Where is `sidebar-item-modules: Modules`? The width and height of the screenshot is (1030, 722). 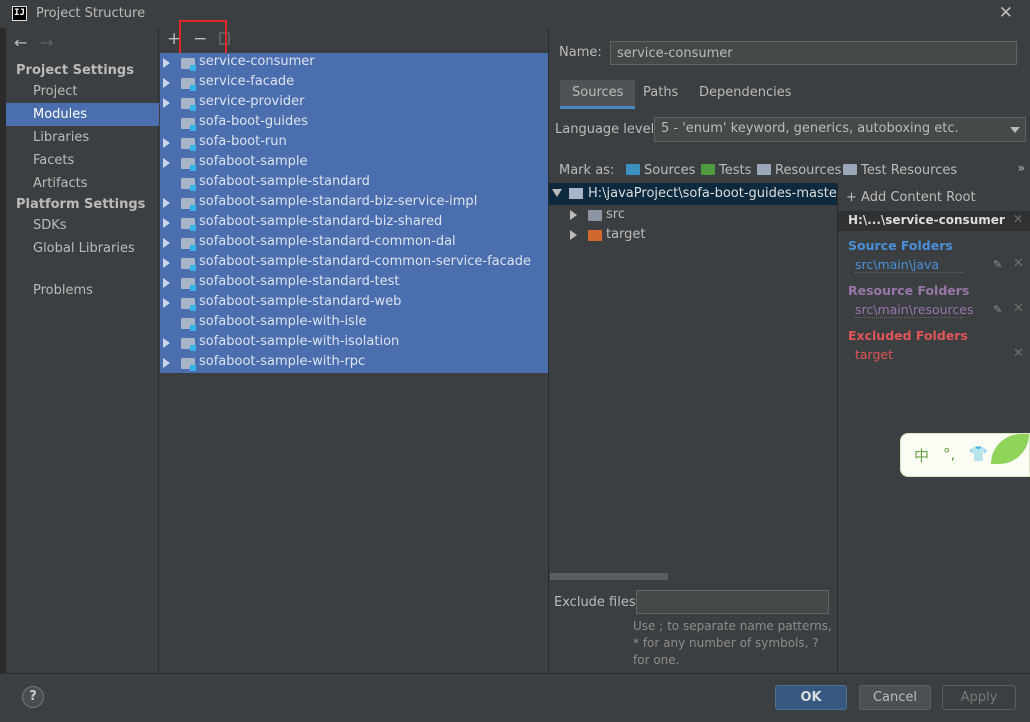 sidebar-item-modules: Modules is located at coordinates (82, 114).